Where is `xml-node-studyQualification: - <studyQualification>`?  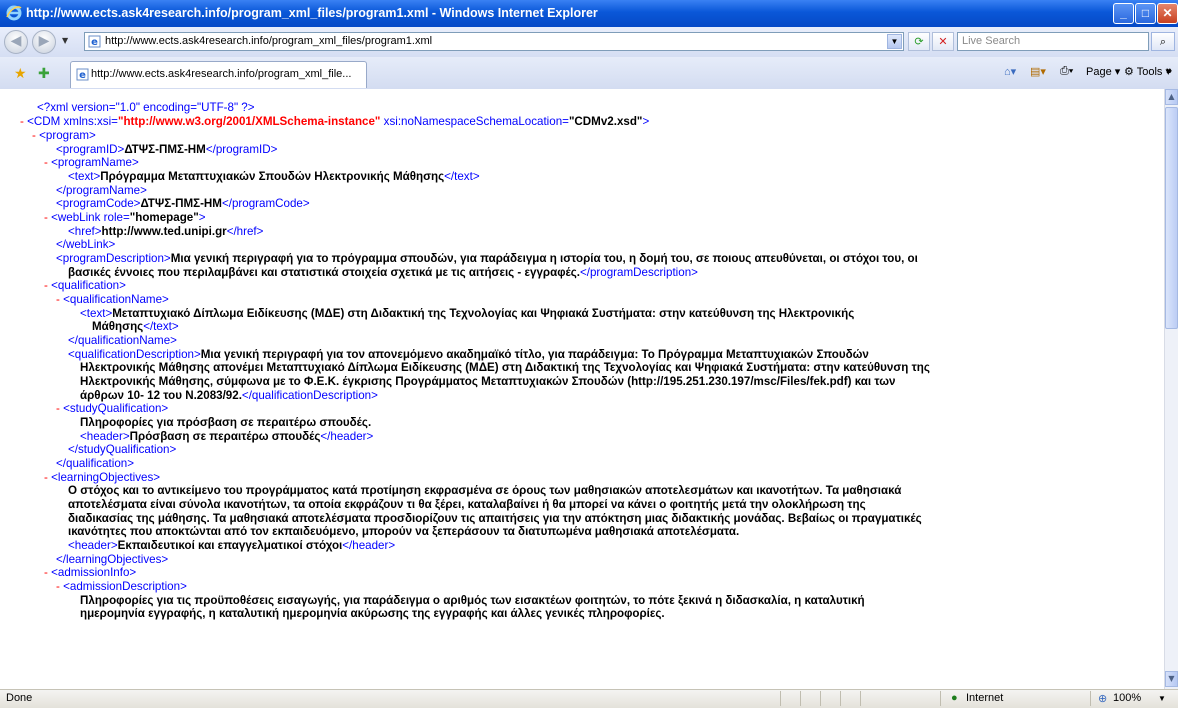 xml-node-studyQualification: - <studyQualification> is located at coordinates (112, 409).